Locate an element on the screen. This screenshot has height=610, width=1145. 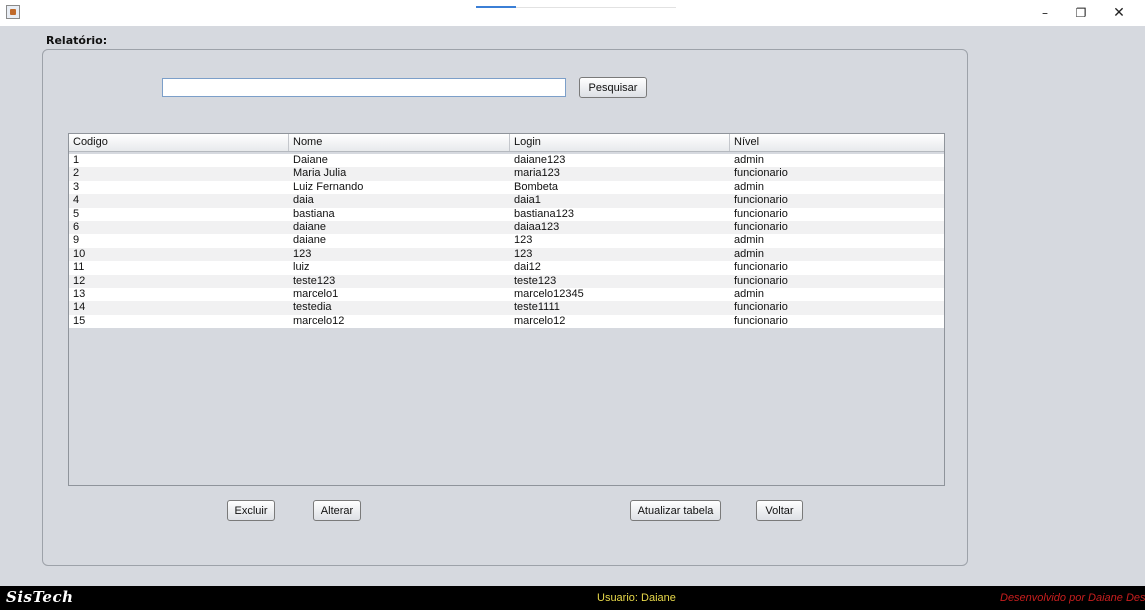
table-row: 9 daiane 123 admin is located at coordinates (506, 241).